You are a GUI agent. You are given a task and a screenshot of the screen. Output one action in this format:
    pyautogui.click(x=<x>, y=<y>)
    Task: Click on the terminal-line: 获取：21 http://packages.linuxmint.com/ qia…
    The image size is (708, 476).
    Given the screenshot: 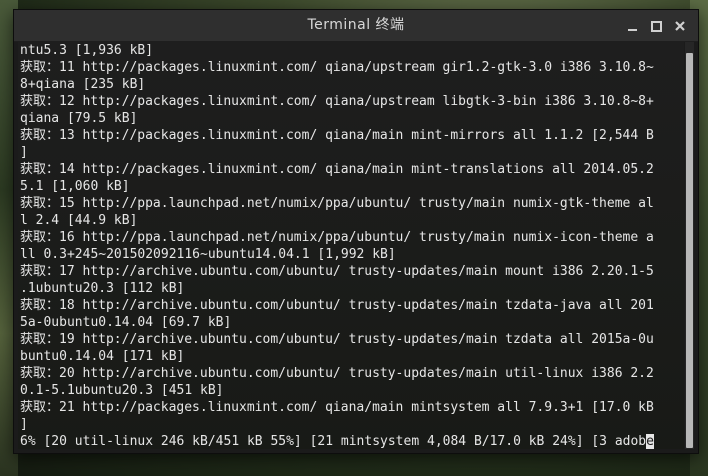 What is the action you would take?
    pyautogui.click(x=337, y=407)
    